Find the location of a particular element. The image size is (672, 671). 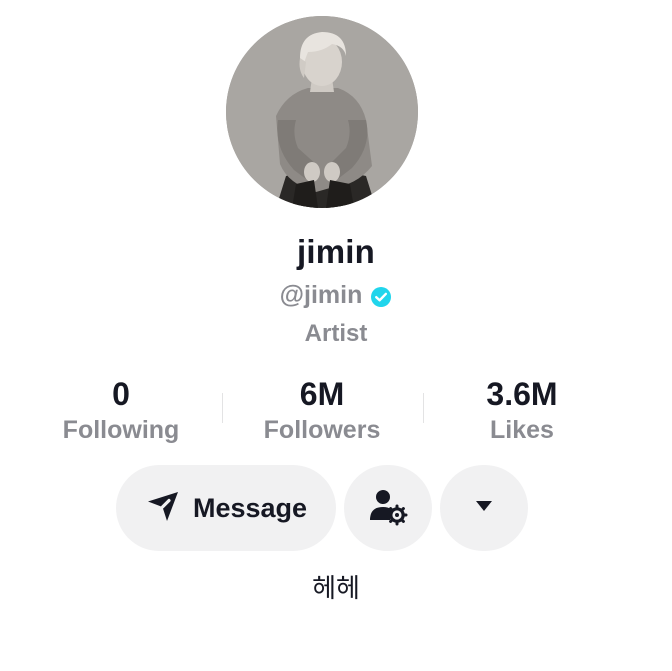

display-name: jimin is located at coordinates (335, 251).